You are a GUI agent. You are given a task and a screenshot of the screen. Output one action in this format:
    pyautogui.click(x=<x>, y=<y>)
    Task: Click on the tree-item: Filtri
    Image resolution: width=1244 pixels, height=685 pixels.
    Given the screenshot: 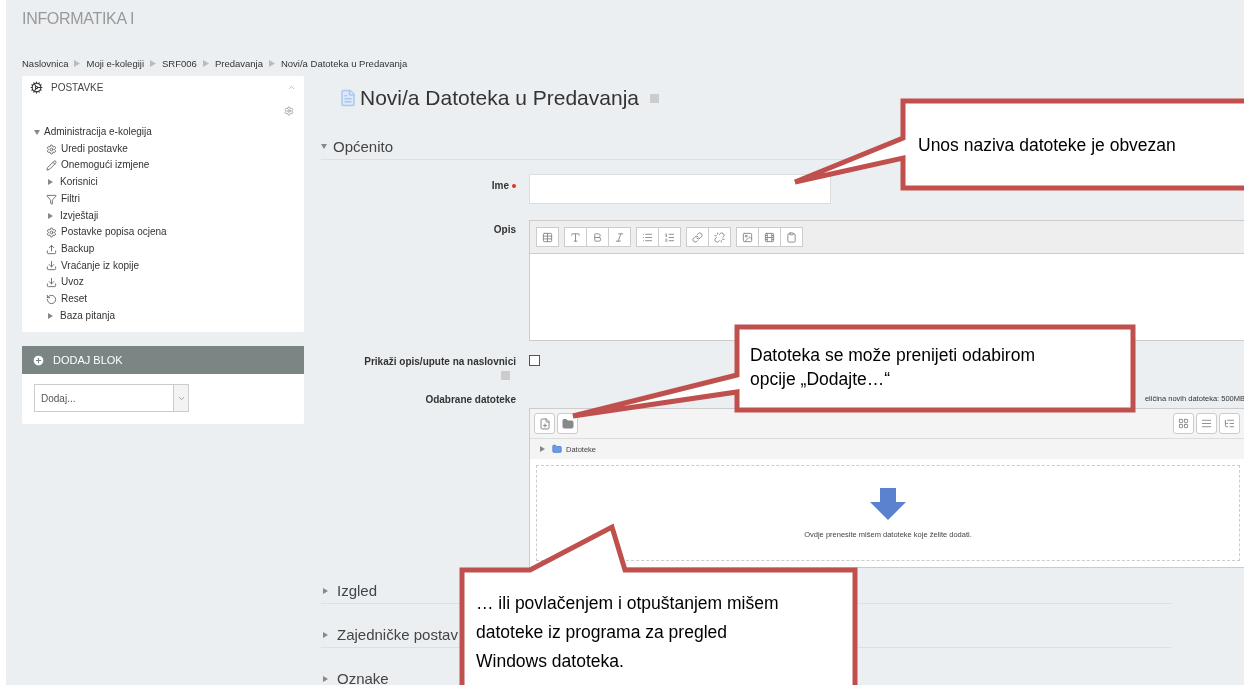 What is the action you would take?
    pyautogui.click(x=70, y=199)
    